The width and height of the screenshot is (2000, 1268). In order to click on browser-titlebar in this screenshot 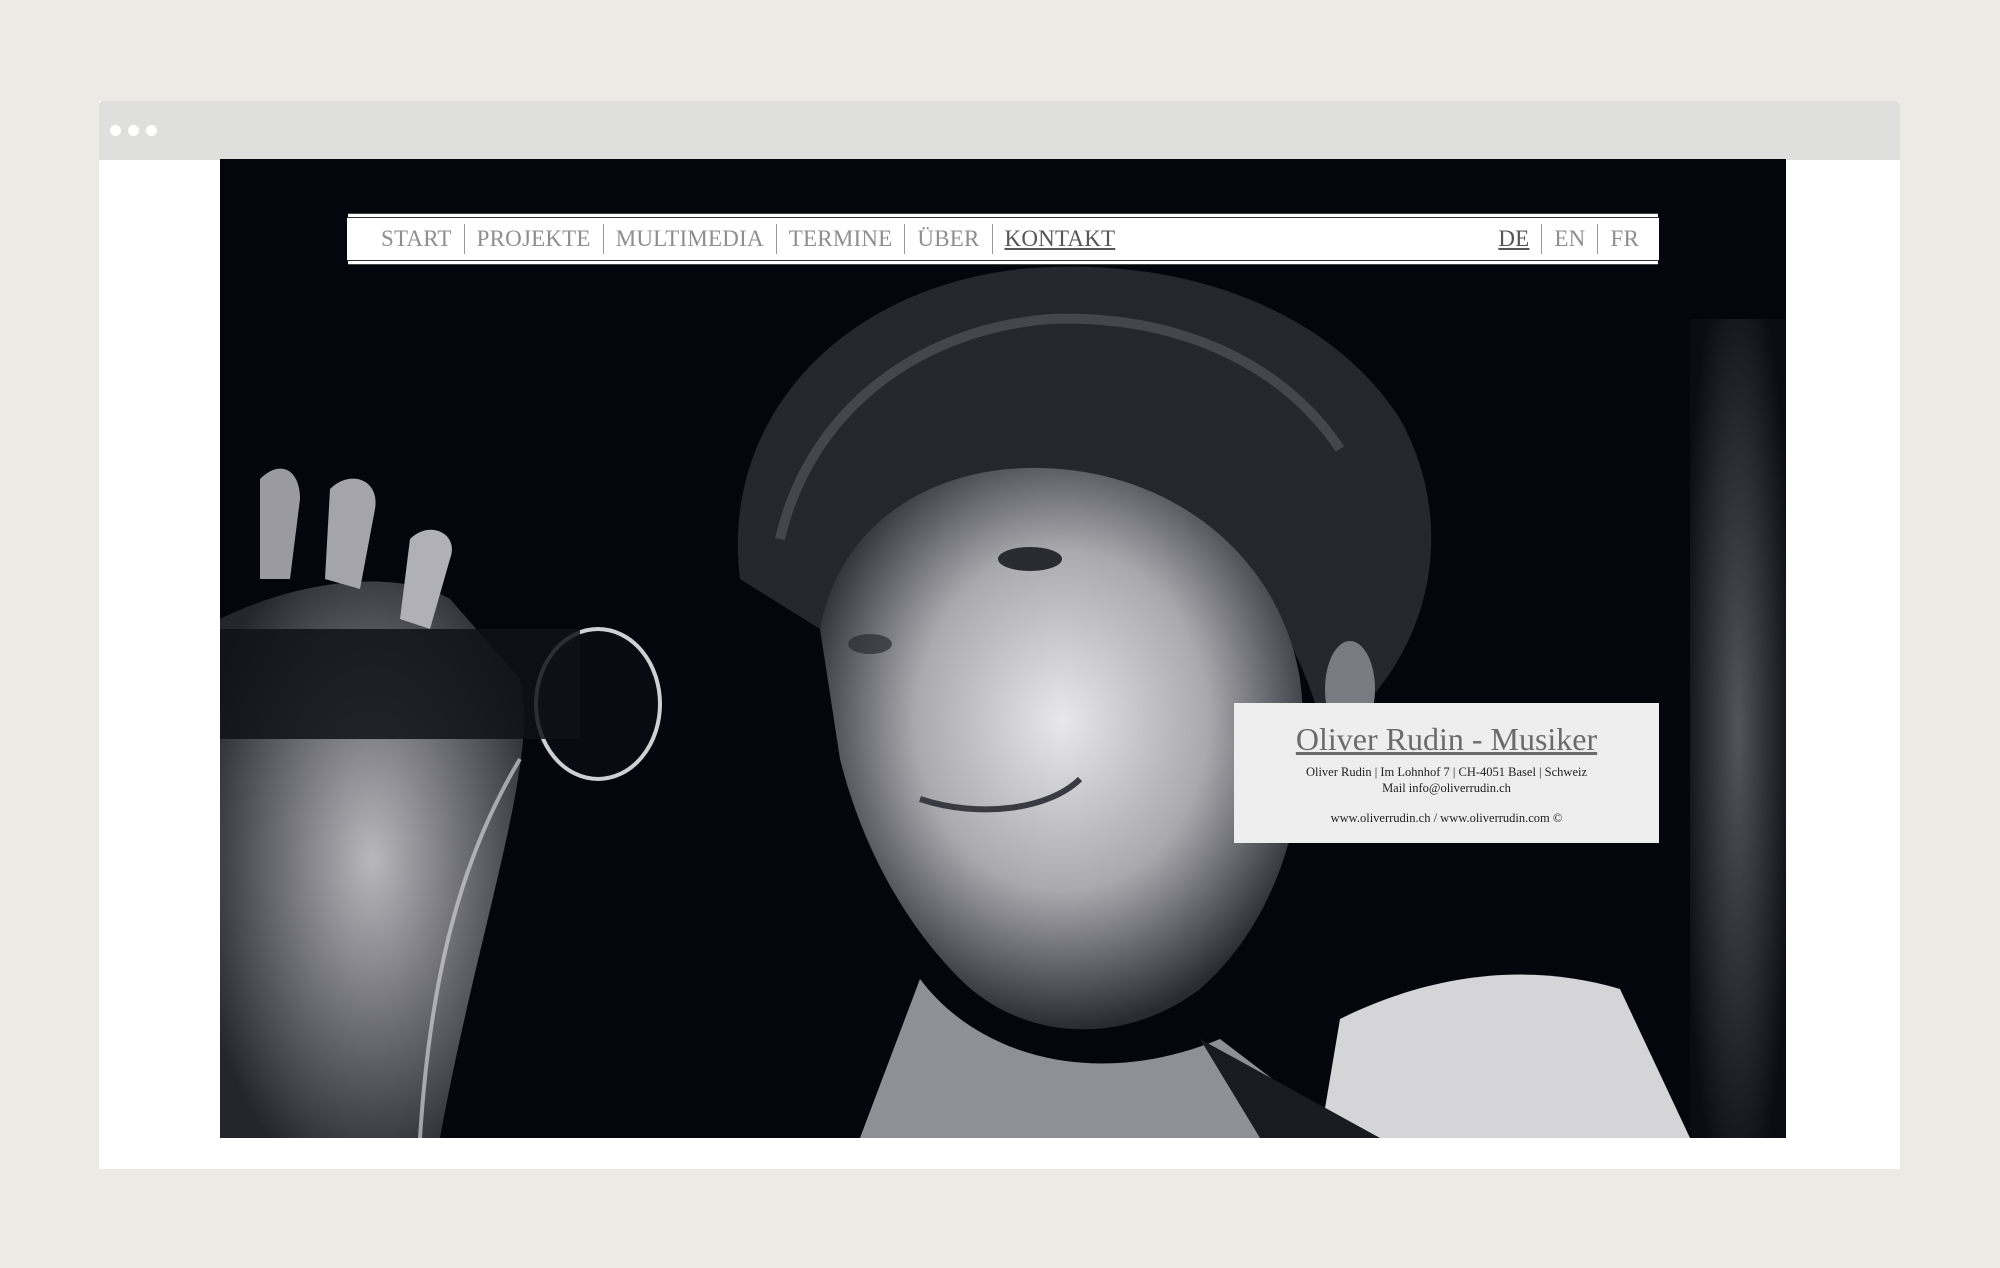, I will do `click(999, 130)`.